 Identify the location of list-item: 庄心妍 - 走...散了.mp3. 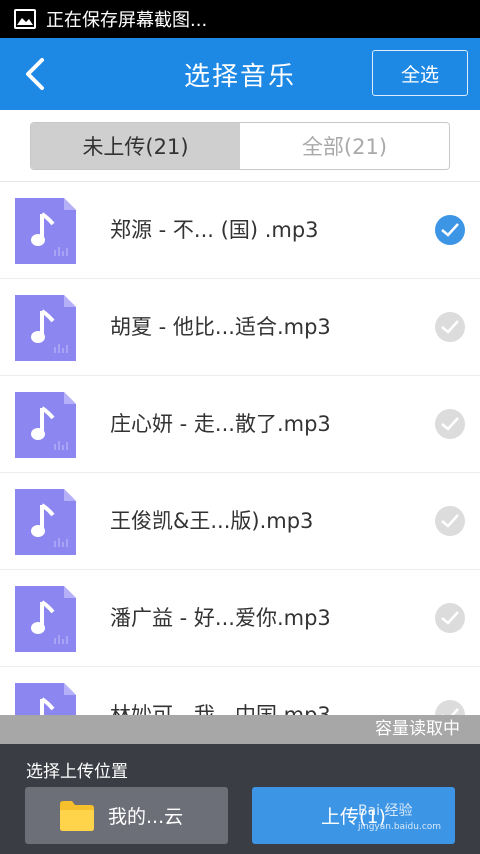
(240, 424).